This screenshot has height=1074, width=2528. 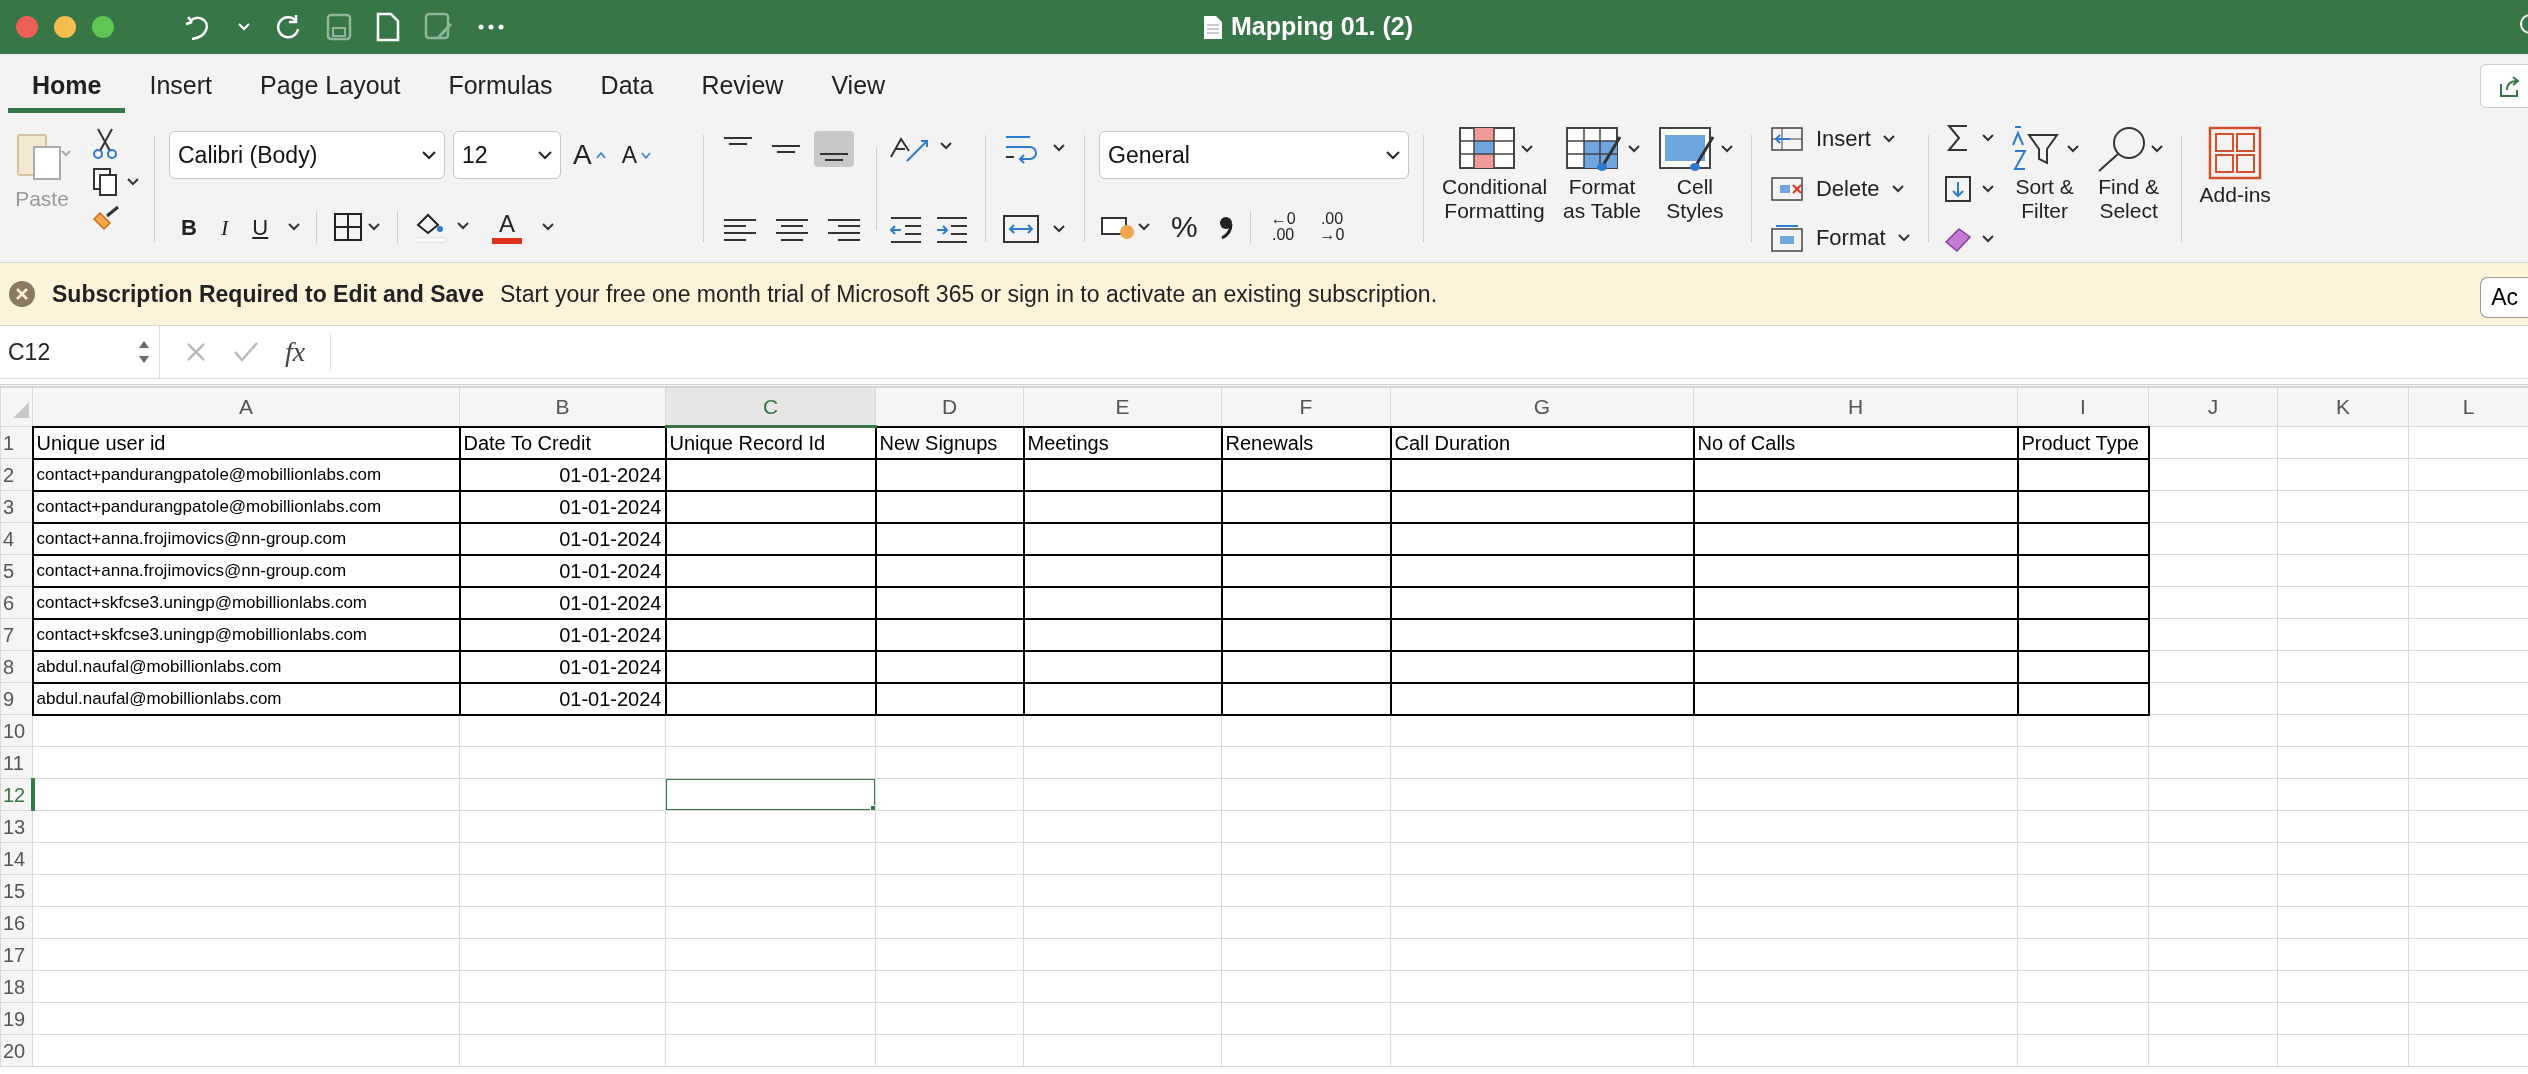 What do you see at coordinates (770, 794) in the screenshot?
I see `active-cell` at bounding box center [770, 794].